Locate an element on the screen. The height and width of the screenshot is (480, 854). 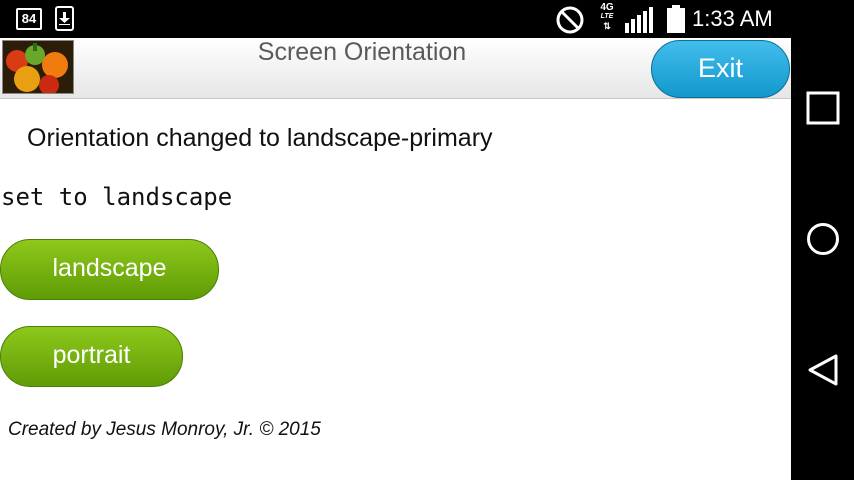
recents-icon is located at coordinates (823, 108).